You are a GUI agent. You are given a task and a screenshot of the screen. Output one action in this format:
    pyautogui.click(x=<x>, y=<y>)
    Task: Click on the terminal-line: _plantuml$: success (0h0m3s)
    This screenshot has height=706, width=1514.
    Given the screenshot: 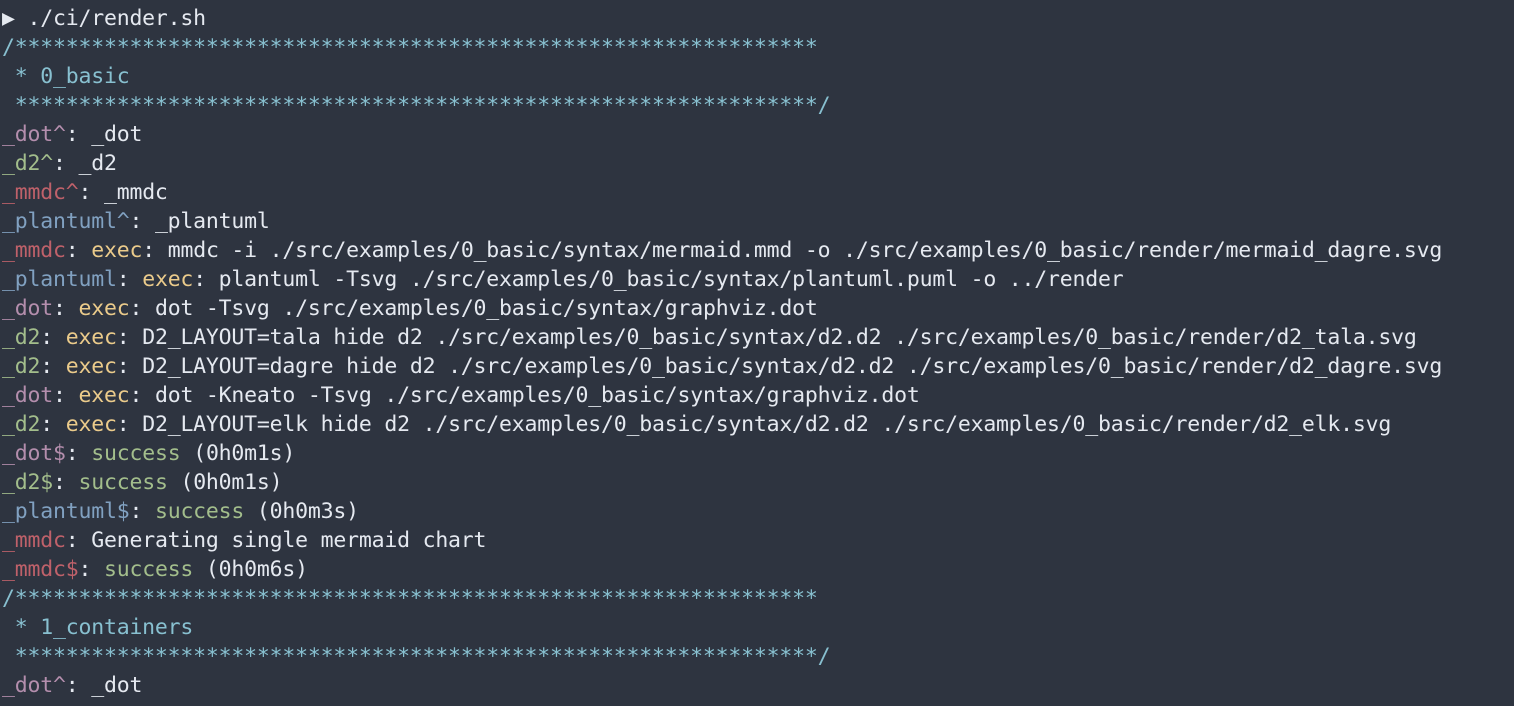 What is the action you would take?
    pyautogui.click(x=179, y=511)
    